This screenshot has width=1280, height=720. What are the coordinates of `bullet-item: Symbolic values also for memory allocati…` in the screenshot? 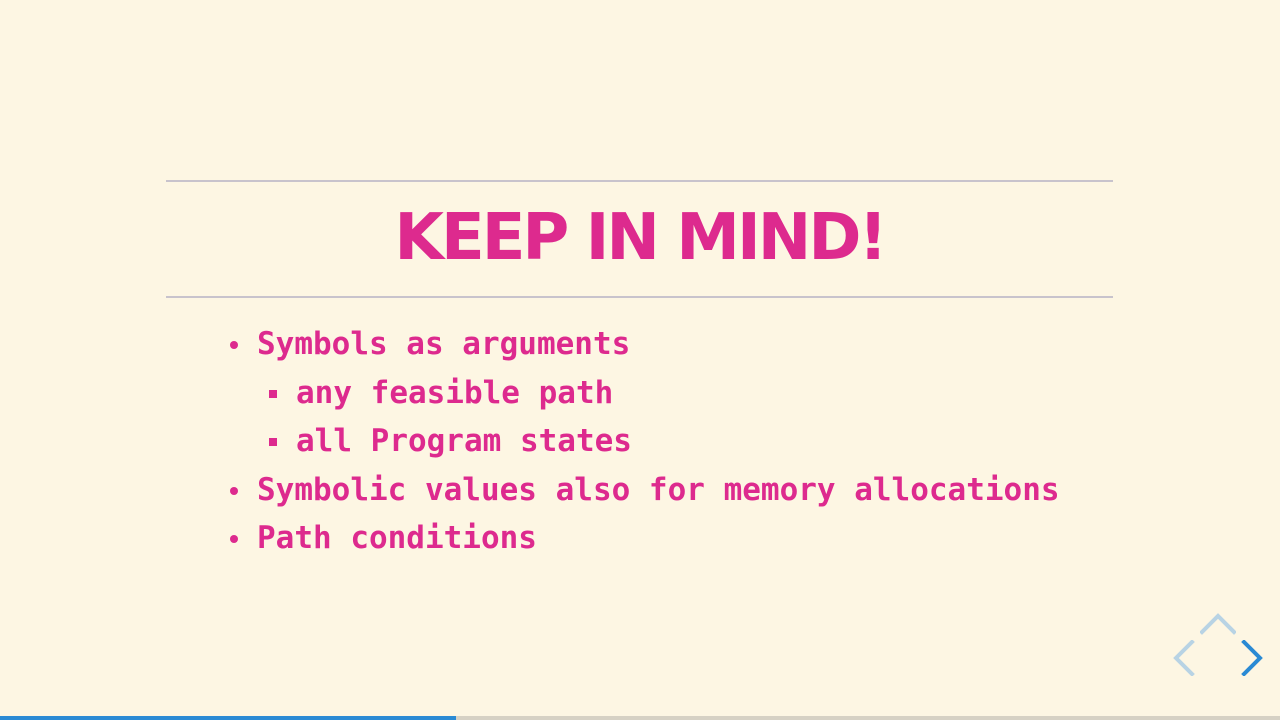 It's located at (643, 490).